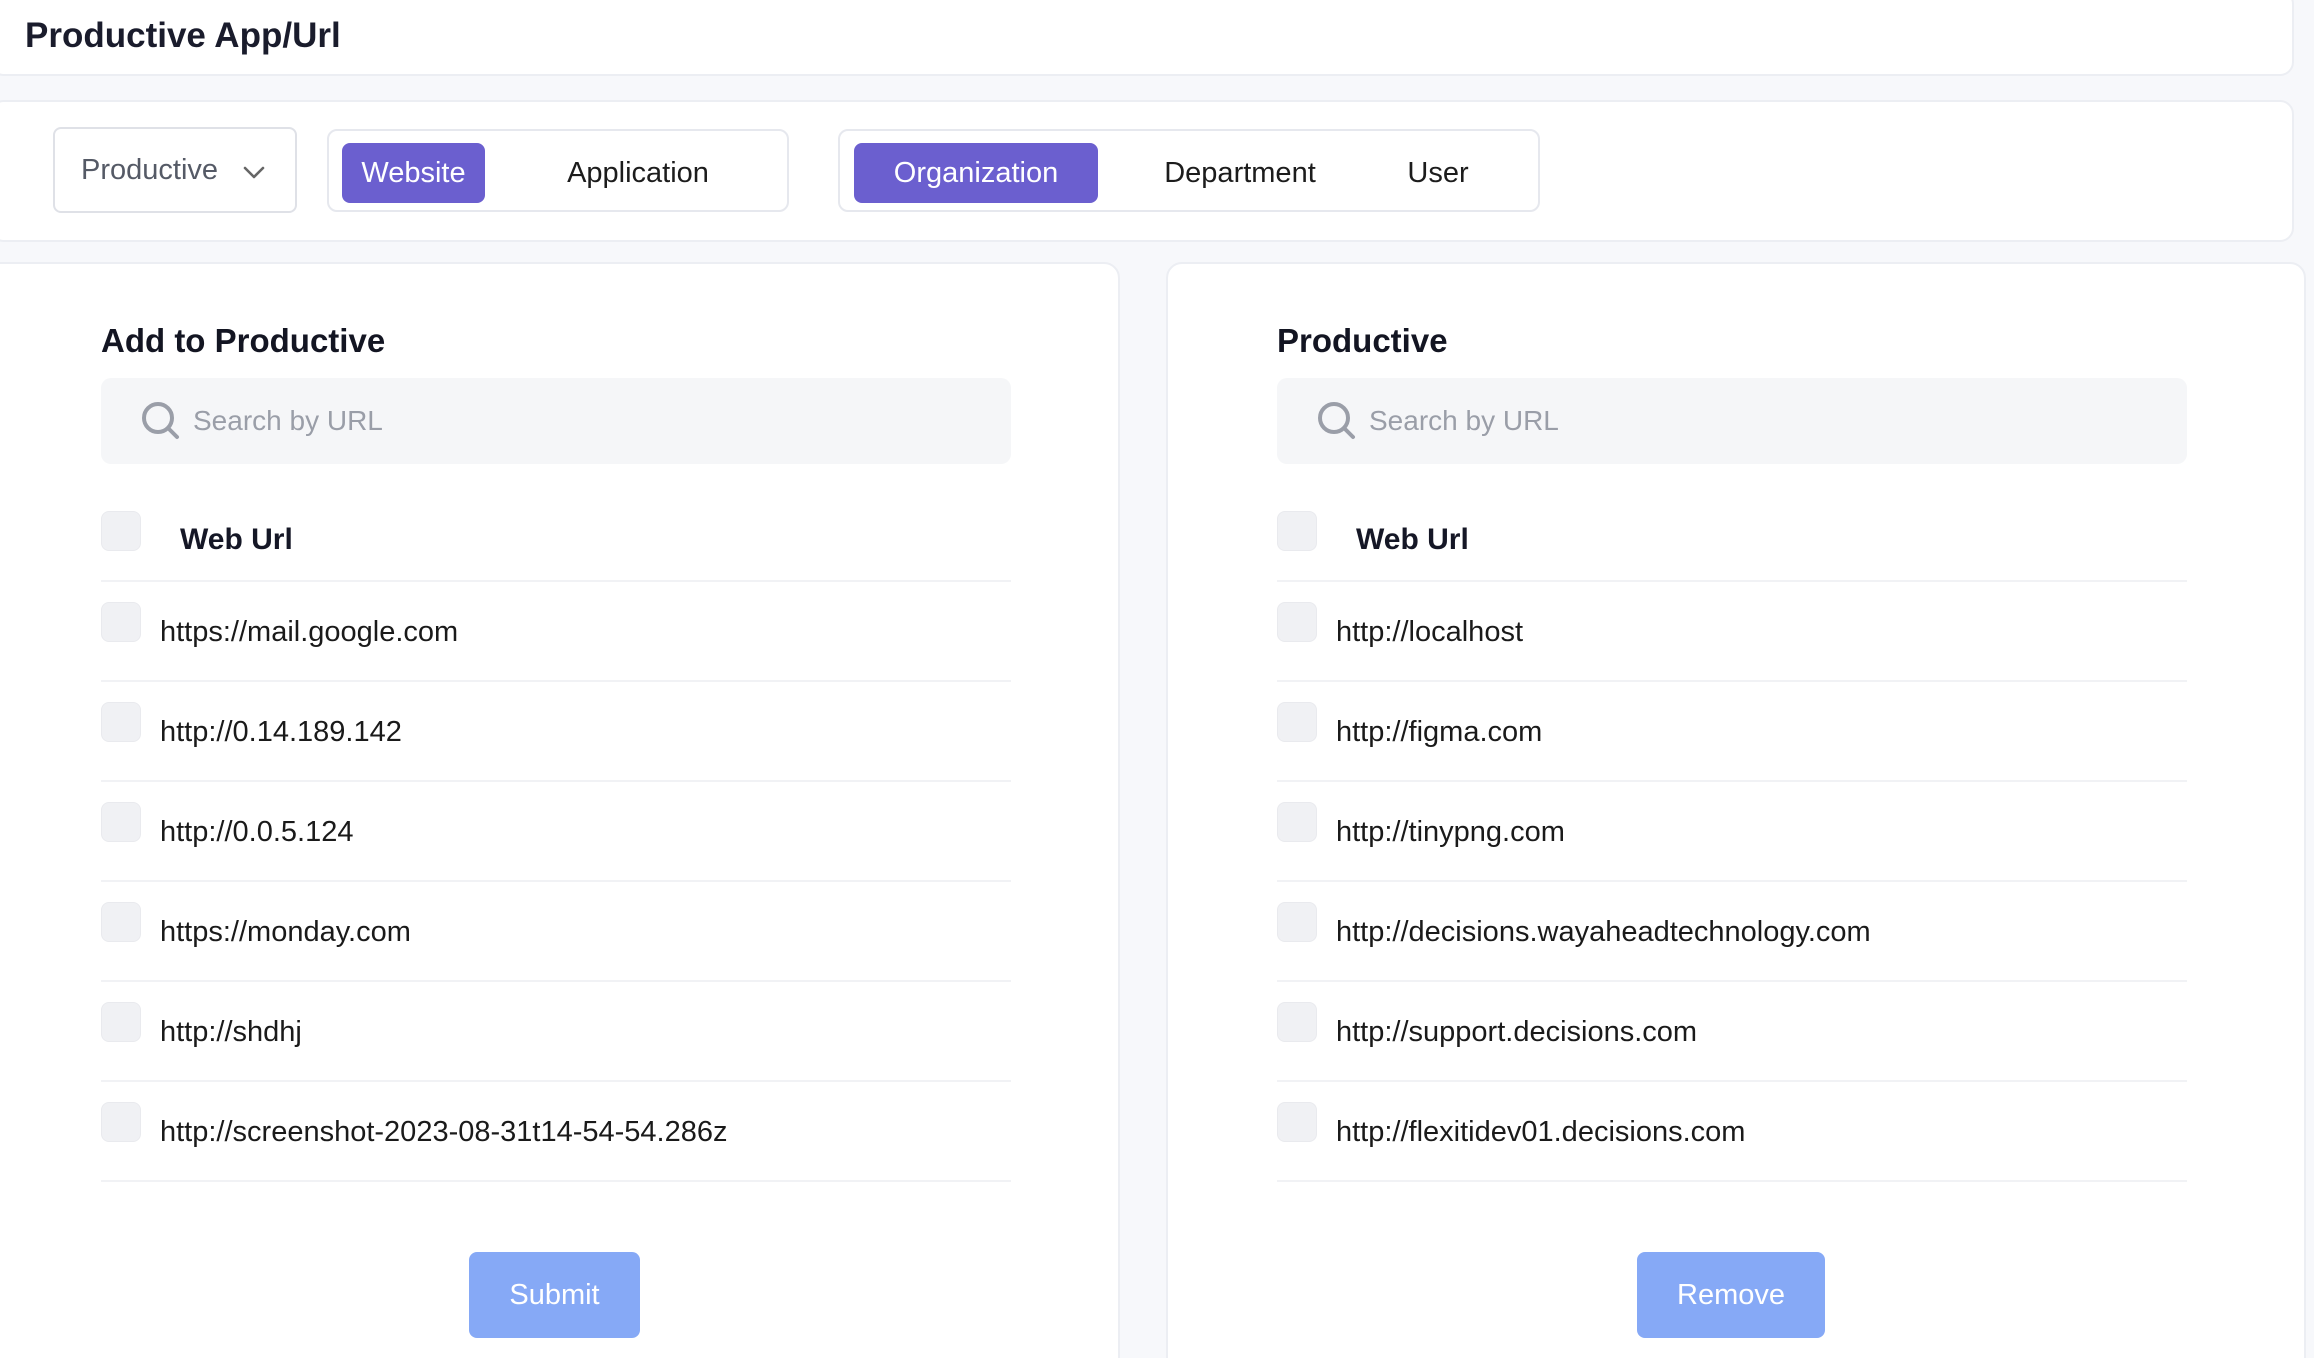  I want to click on type-tabs: Website Application, so click(558, 170).